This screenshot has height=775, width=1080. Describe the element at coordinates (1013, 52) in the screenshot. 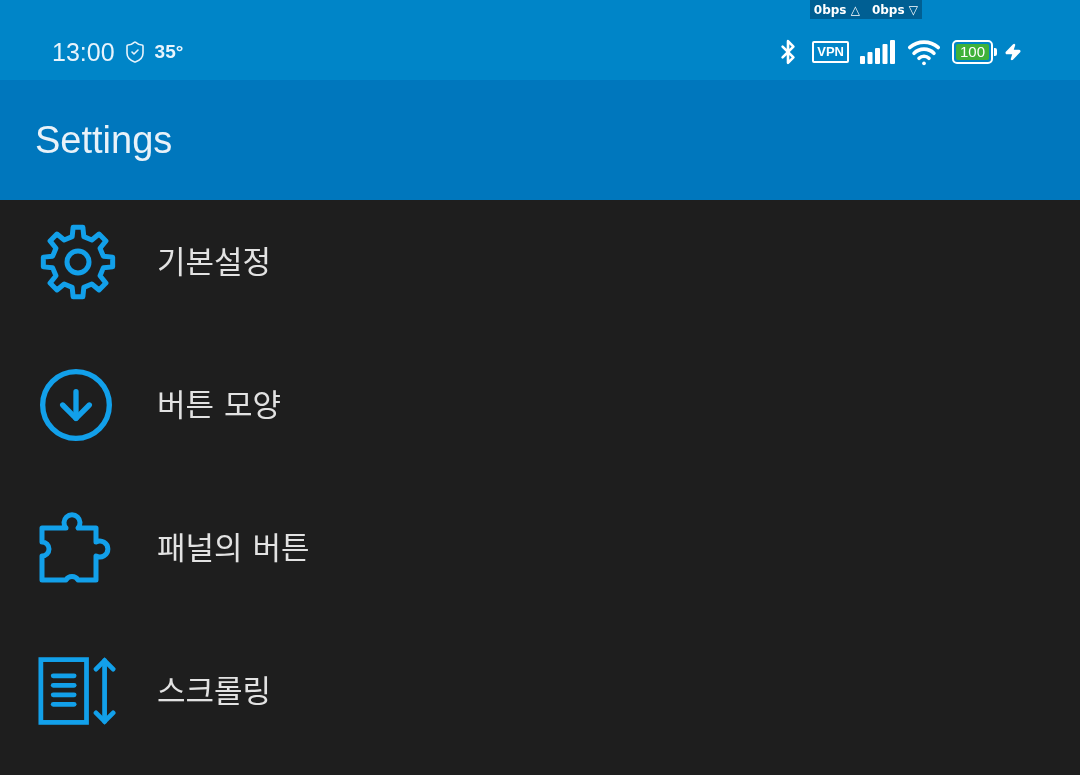

I see `charging-bolt-icon` at that location.